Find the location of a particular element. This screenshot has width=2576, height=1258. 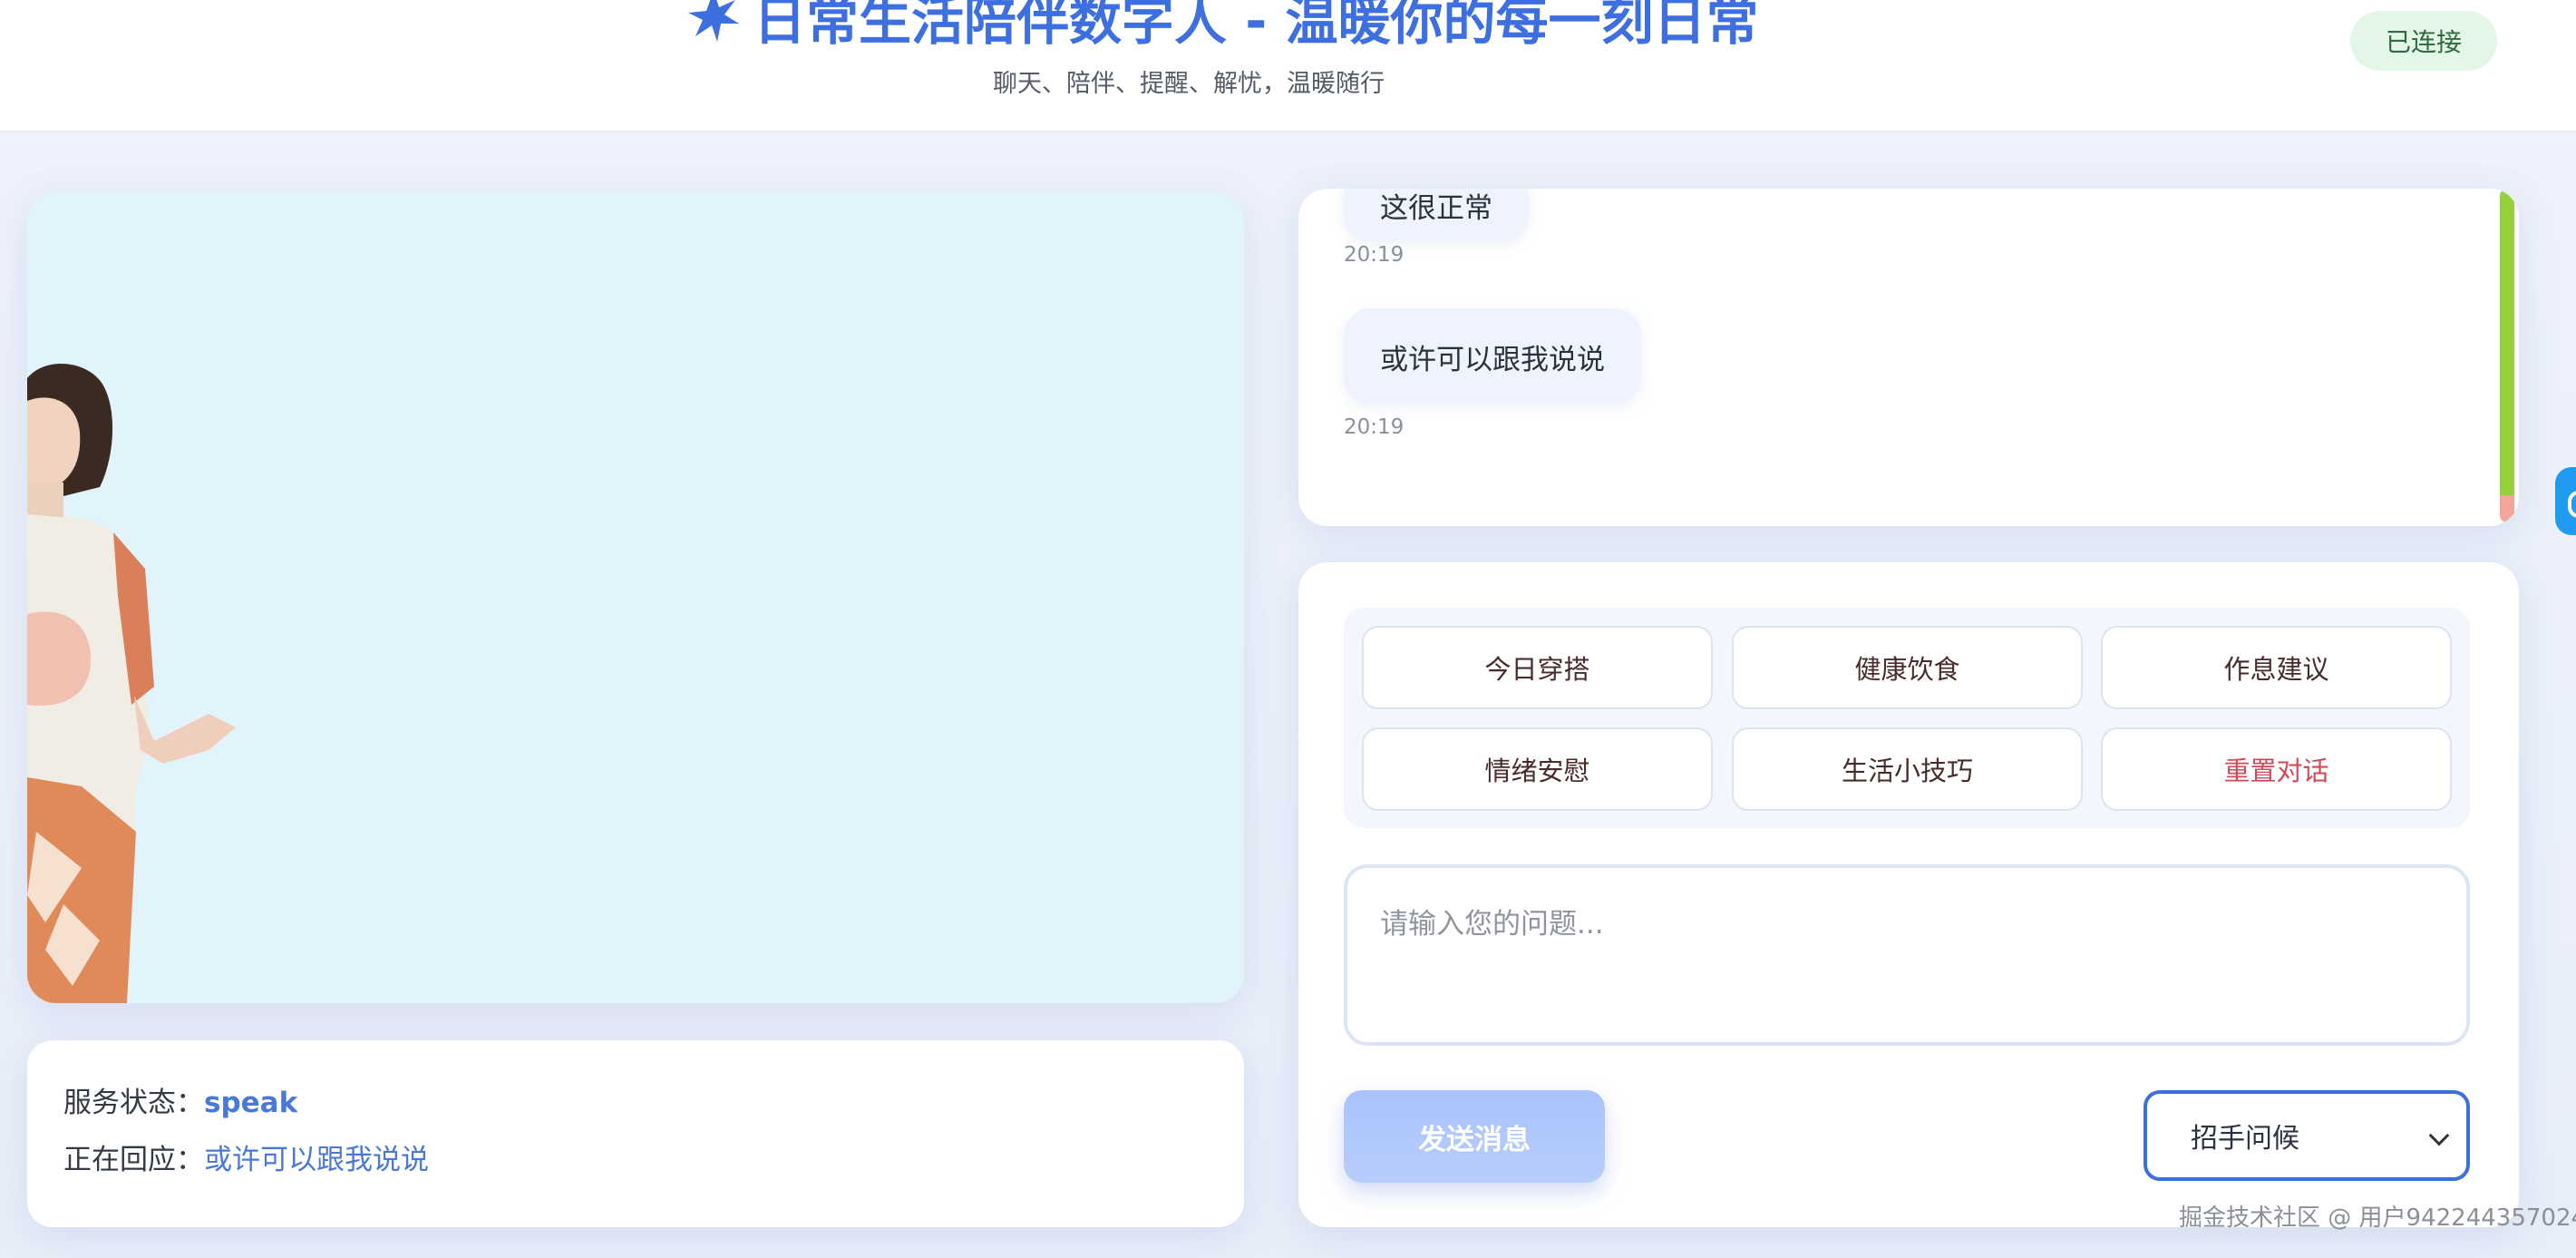

side-panel-toggle is located at coordinates (2565, 501).